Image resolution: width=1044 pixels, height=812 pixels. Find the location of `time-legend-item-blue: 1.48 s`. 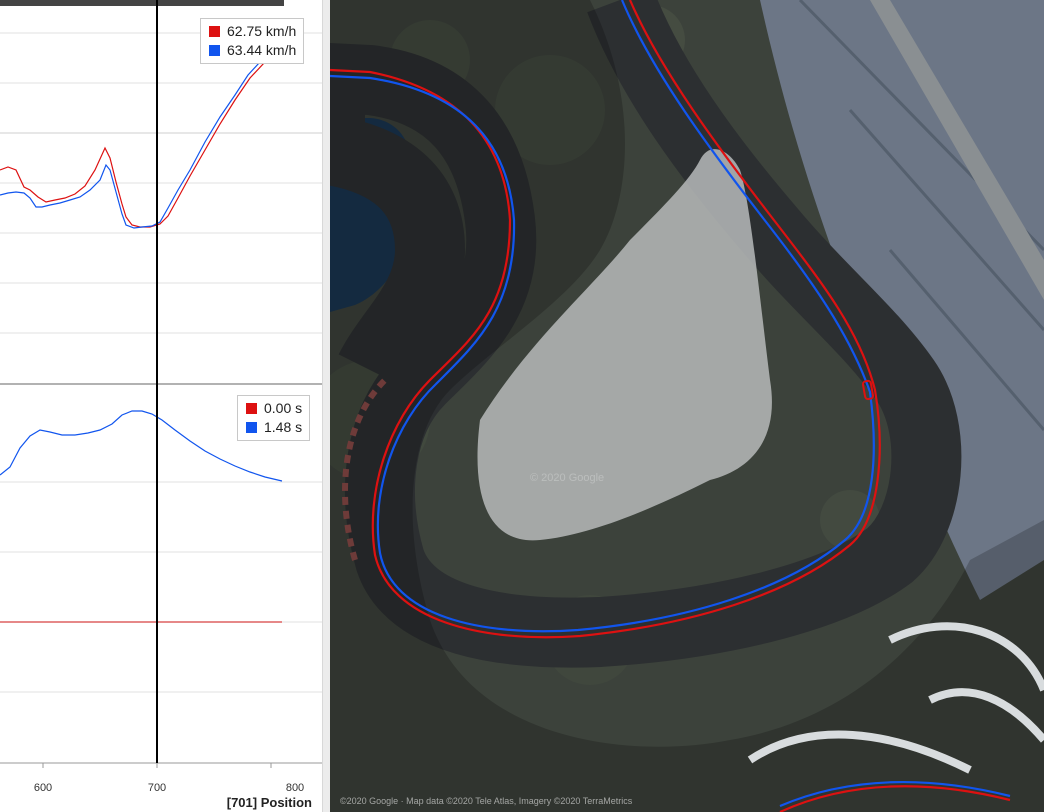

time-legend-item-blue: 1.48 s is located at coordinates (274, 427).